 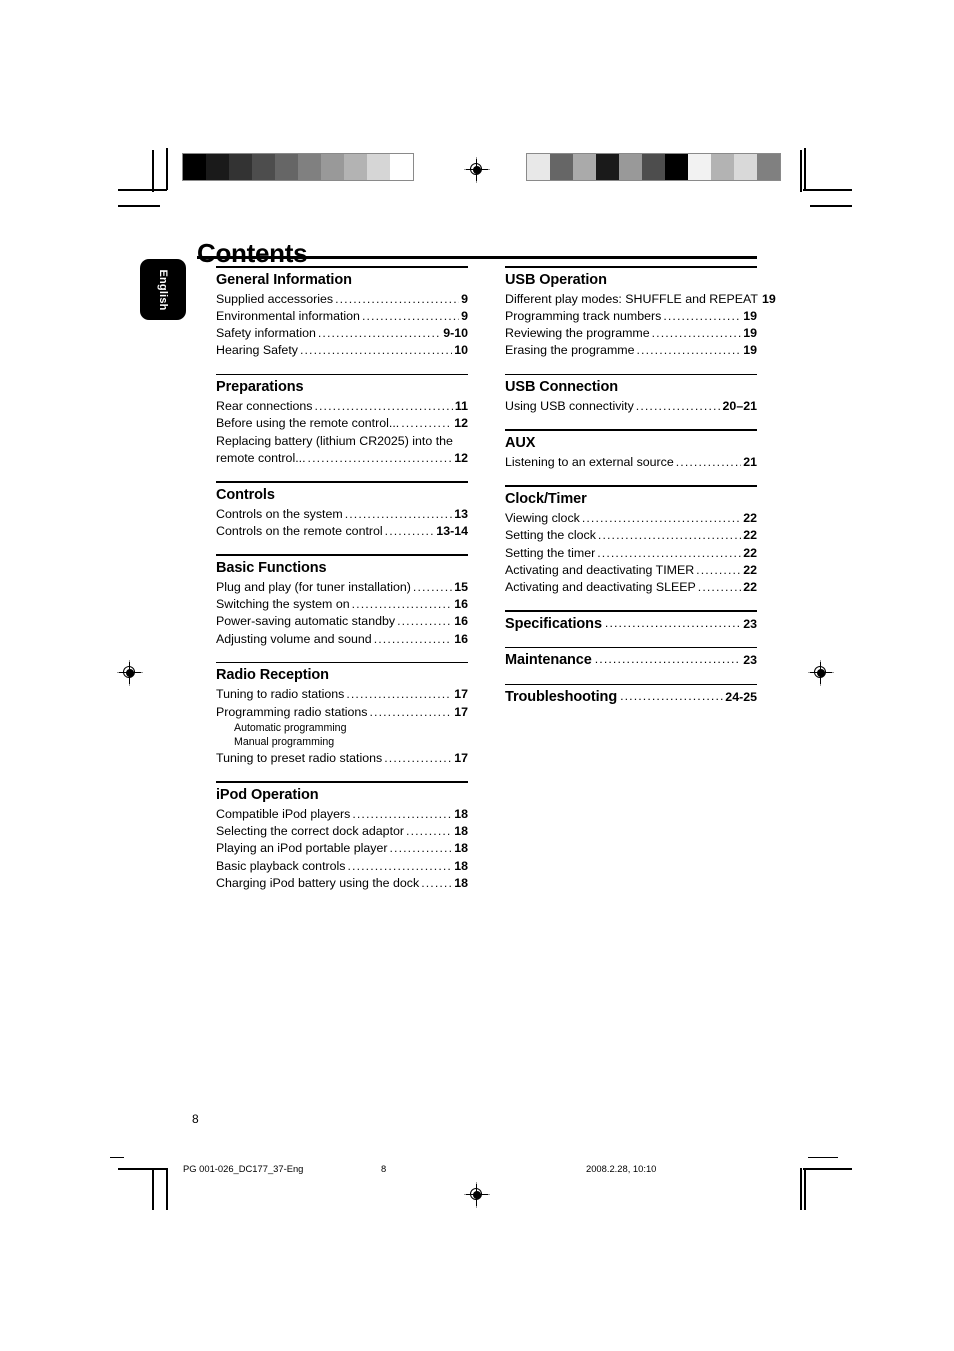 I want to click on toc-entry: Selecting the correct dock adaptor 18, so click(x=342, y=831).